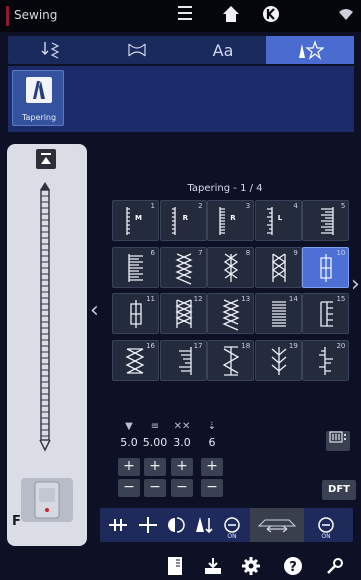 Image resolution: width=361 pixels, height=580 pixels. I want to click on stitch-button-20: 20, so click(326, 360).